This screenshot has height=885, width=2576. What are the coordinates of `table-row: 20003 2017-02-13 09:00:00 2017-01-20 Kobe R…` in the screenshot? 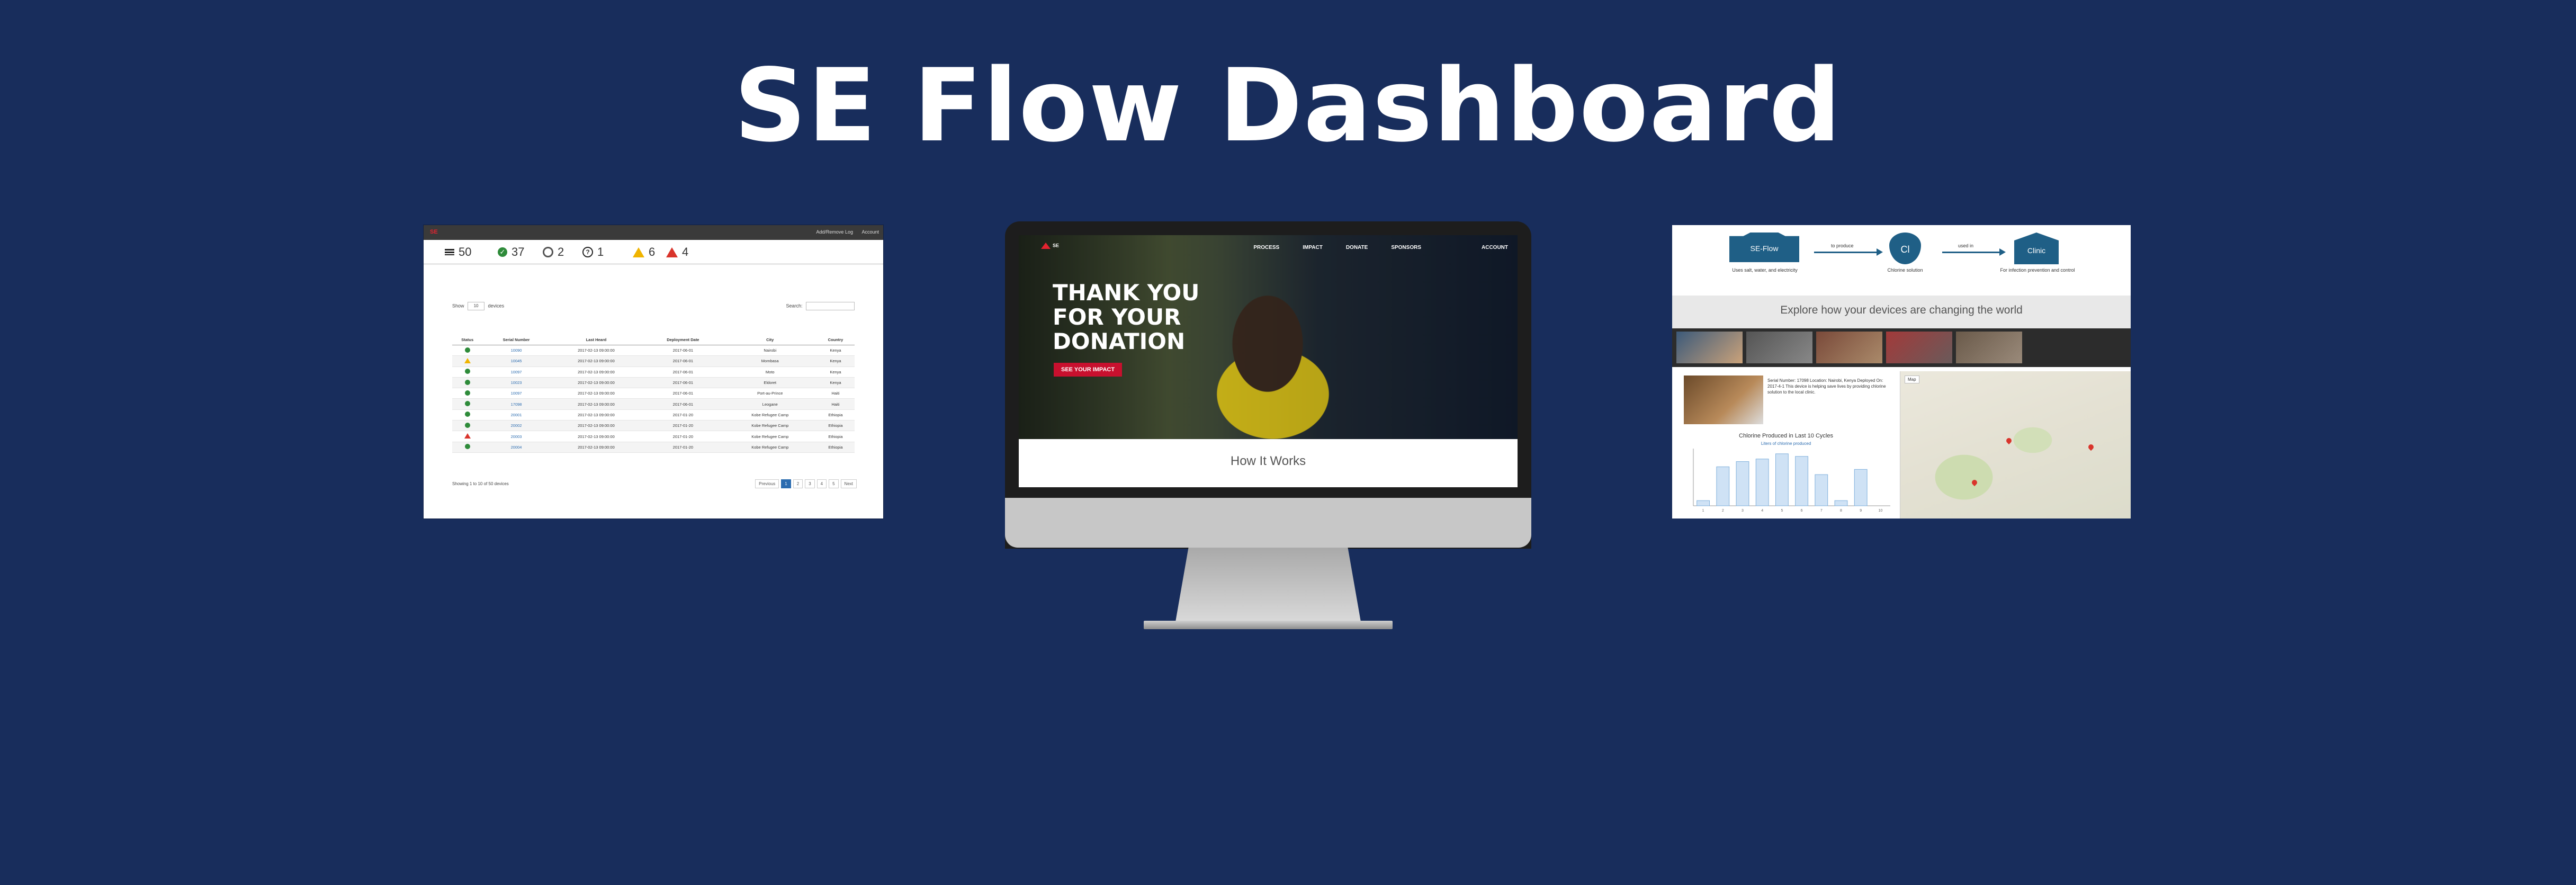 It's located at (653, 436).